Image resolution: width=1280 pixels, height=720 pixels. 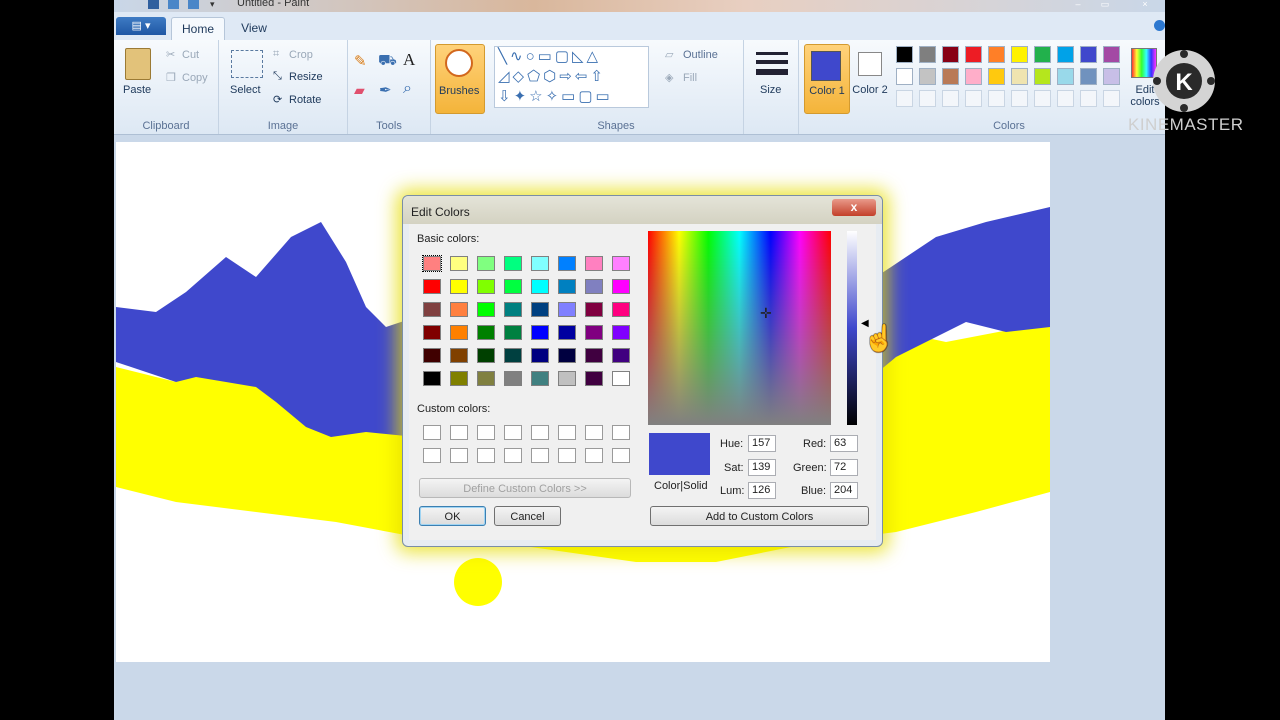 I want to click on ok-button: OK, so click(x=452, y=516).